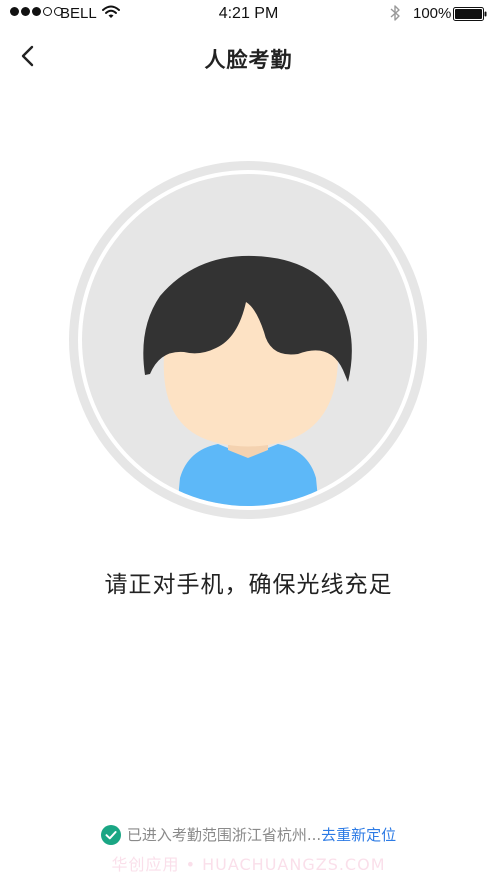 This screenshot has width=497, height=883. What do you see at coordinates (248, 15) in the screenshot?
I see `status-bar: BELL 4:21 PM 100%` at bounding box center [248, 15].